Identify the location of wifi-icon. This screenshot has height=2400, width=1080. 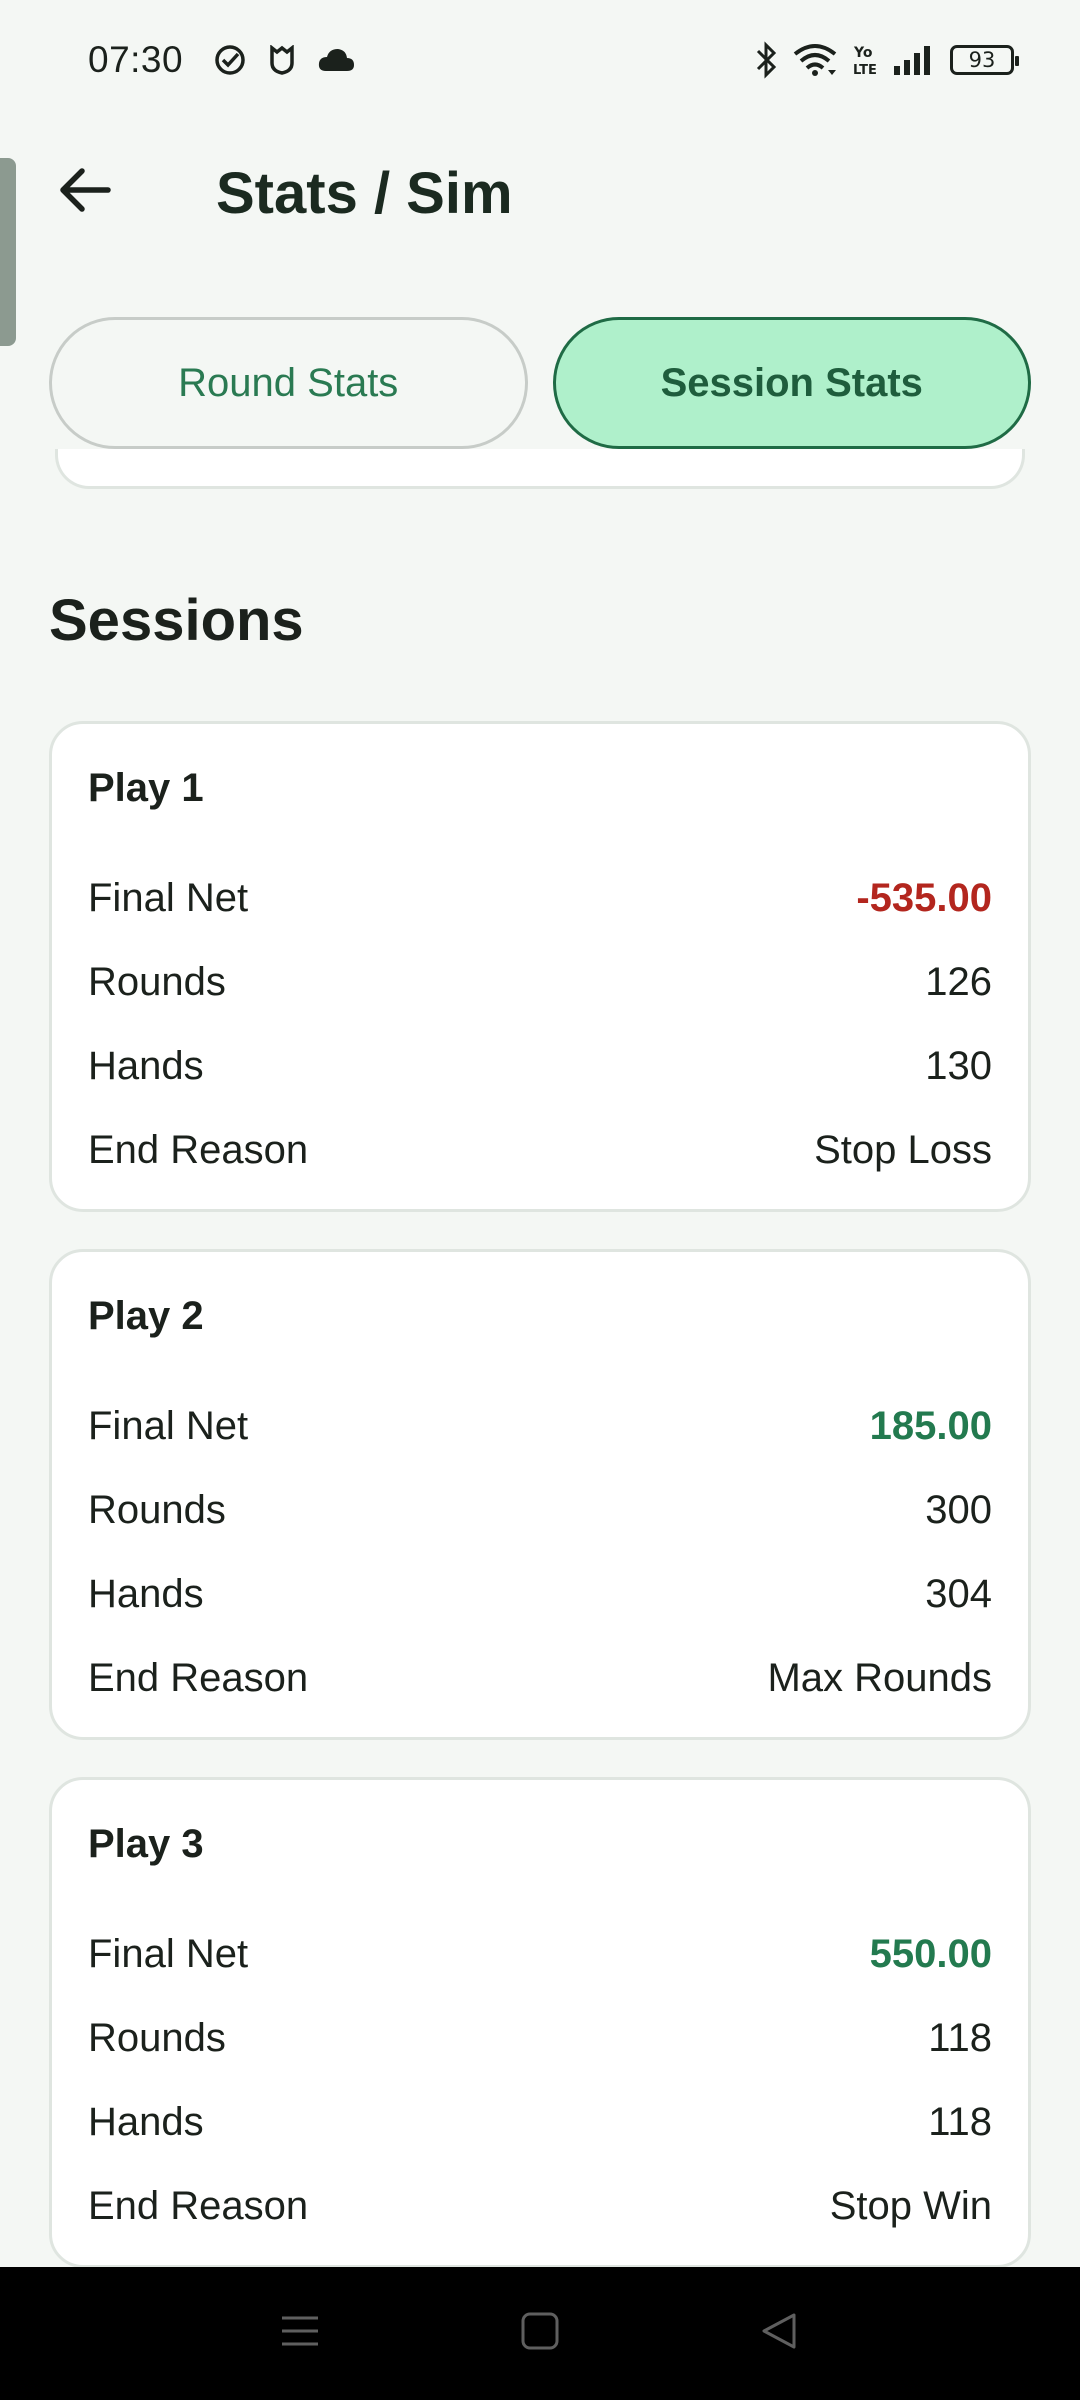
(815, 60).